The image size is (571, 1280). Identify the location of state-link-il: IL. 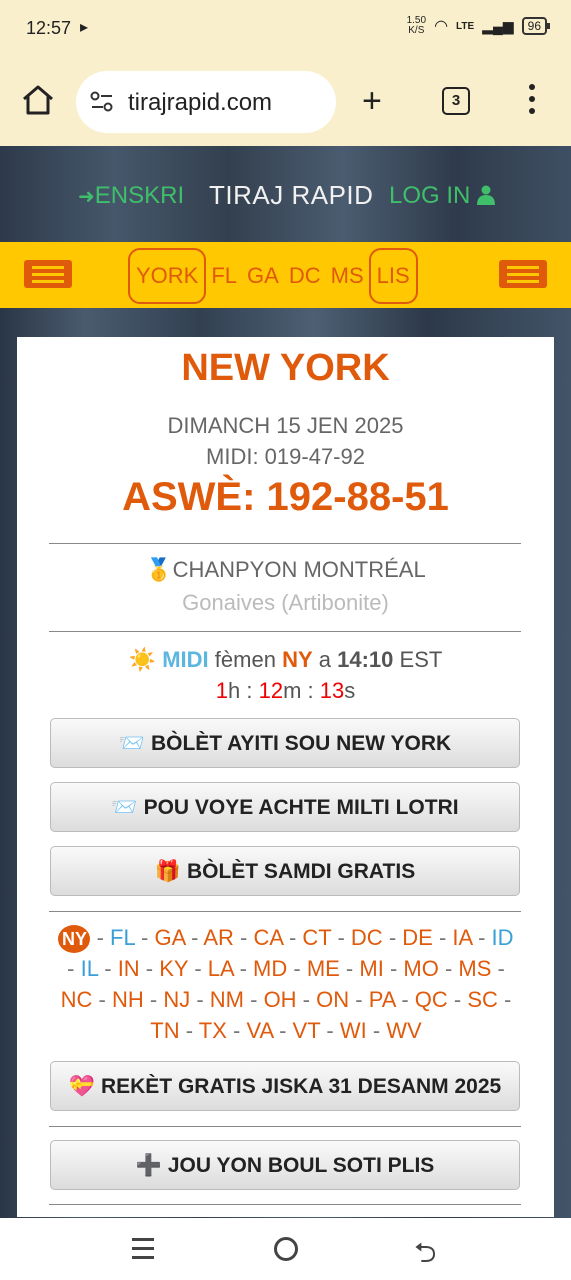
(90, 968).